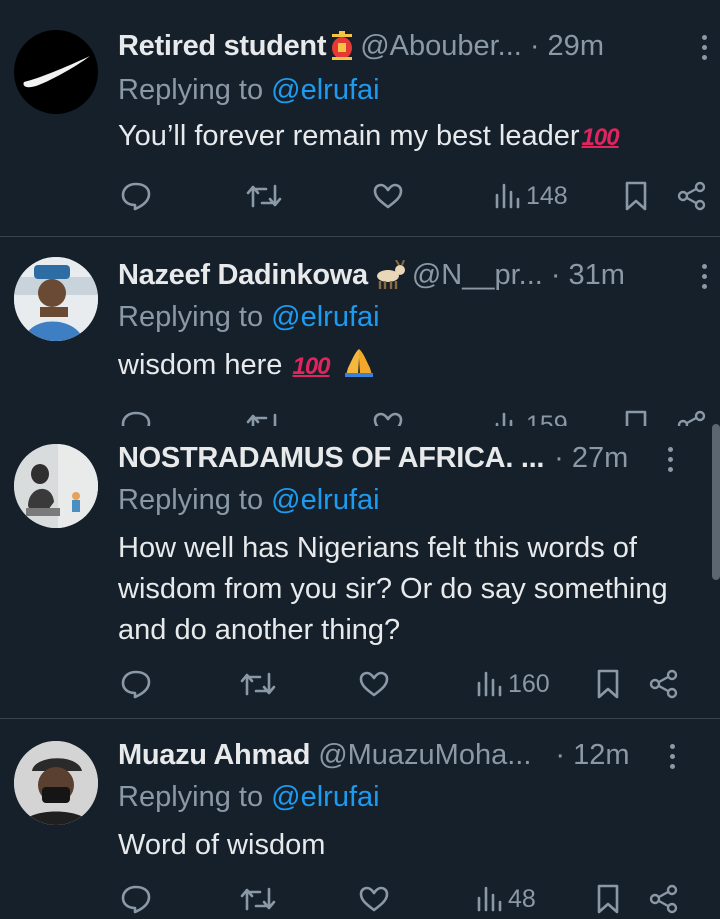 The height and width of the screenshot is (919, 720). Describe the element at coordinates (588, 275) in the screenshot. I see `timestamp: · 31m` at that location.